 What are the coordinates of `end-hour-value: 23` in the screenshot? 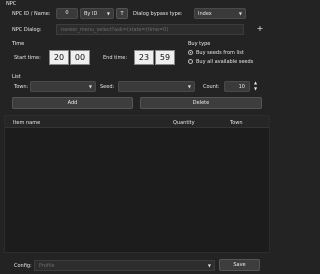 It's located at (144, 57).